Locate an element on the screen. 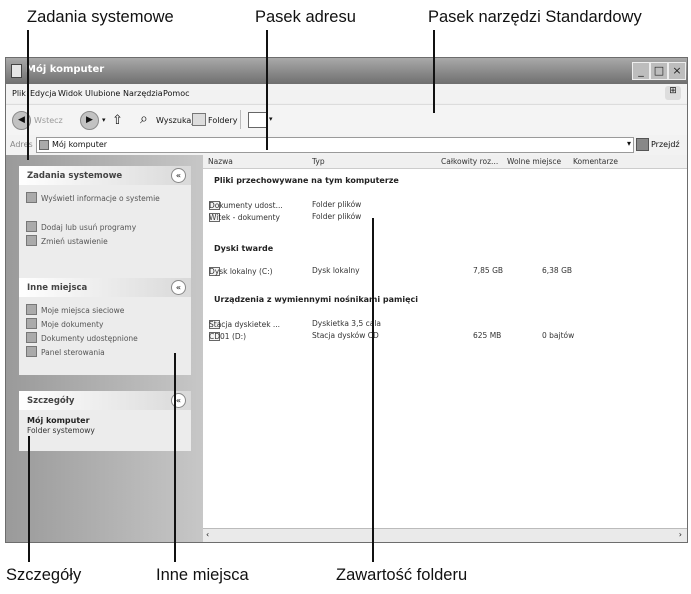  folders-button: Foldery is located at coordinates (222, 120).